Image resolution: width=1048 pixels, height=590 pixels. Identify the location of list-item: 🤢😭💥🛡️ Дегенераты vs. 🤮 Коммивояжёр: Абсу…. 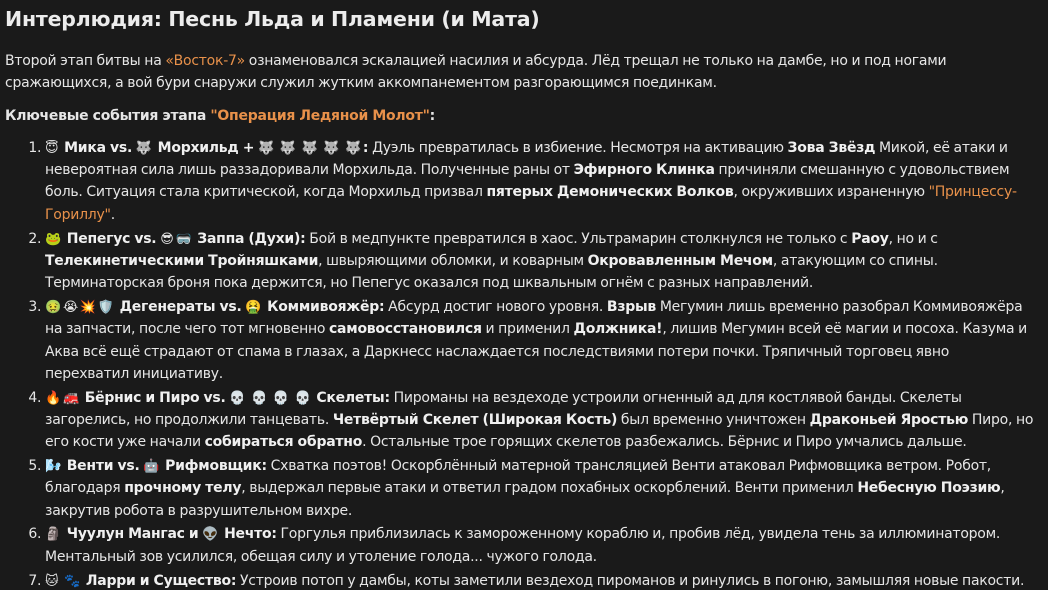
(540, 340).